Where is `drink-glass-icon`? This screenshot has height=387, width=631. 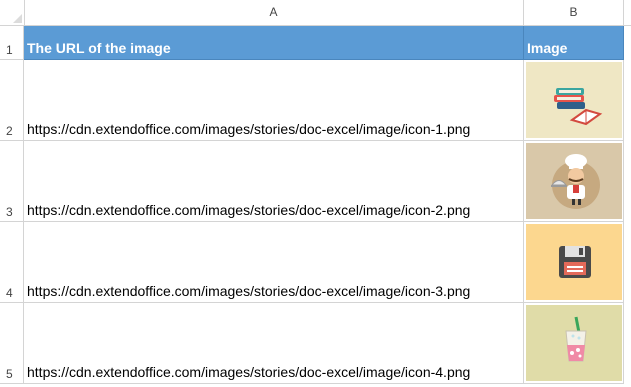 drink-glass-icon is located at coordinates (574, 343).